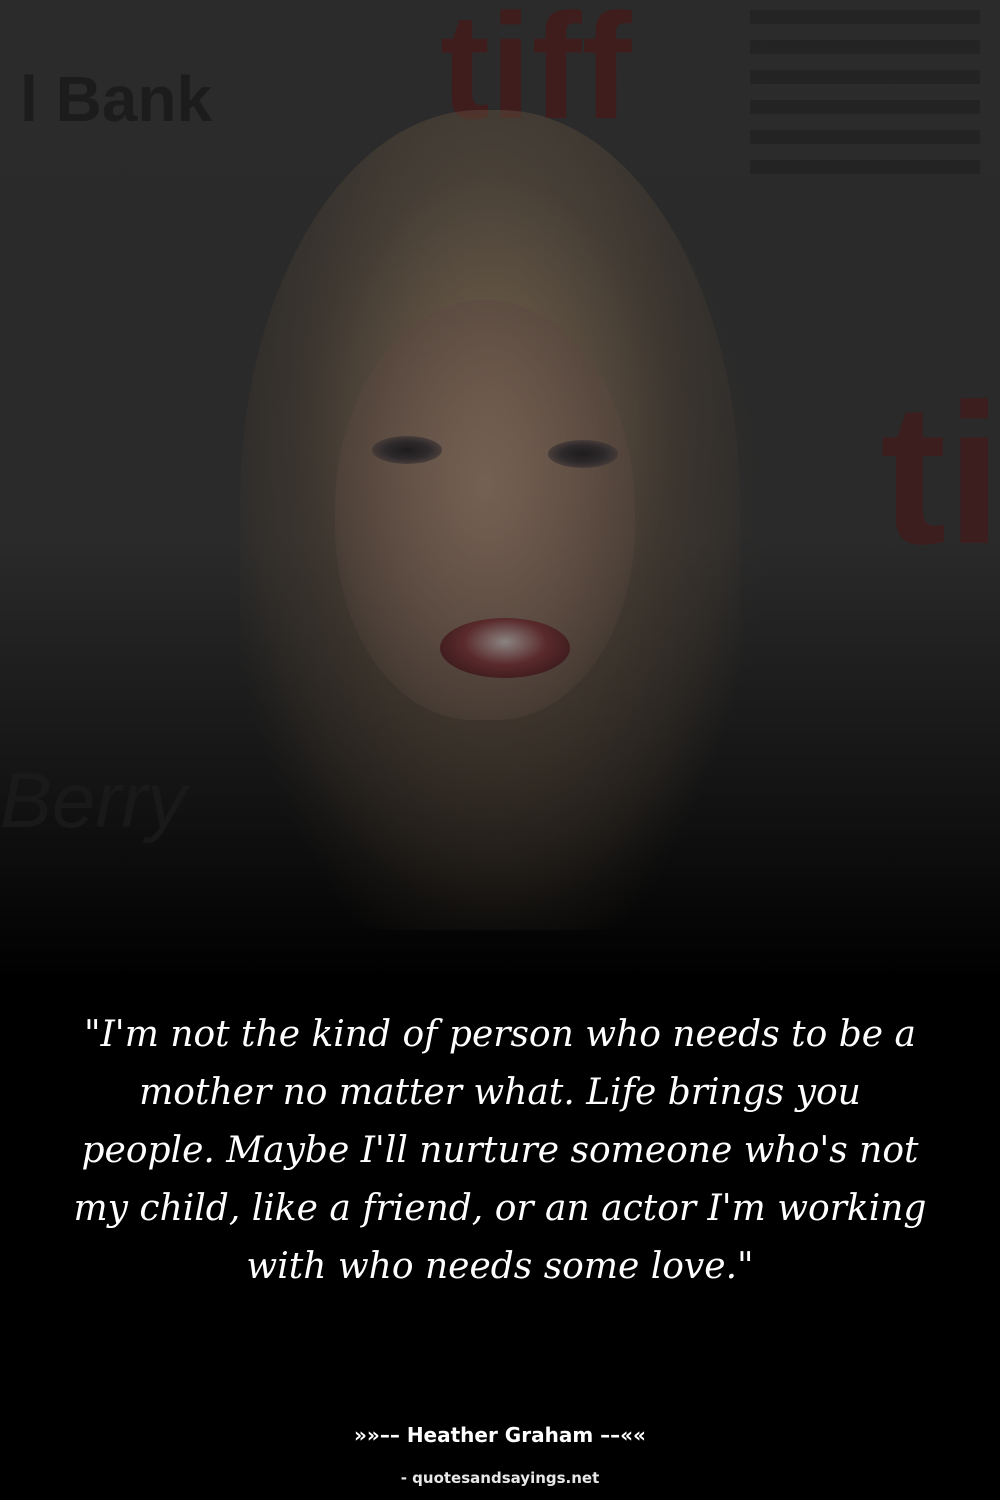 The height and width of the screenshot is (1500, 1000). I want to click on backdrop-text-berry: Berry, so click(93, 800).